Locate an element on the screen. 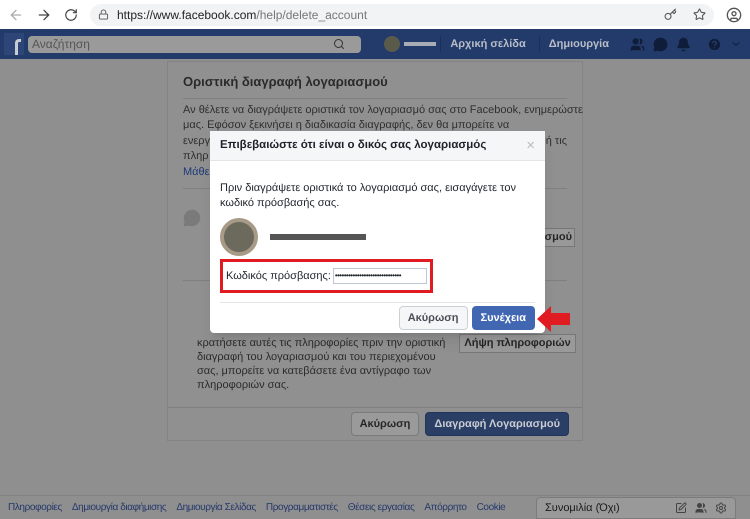 The image size is (750, 519). footer-link: Δημιουργία Σελίδας is located at coordinates (216, 507).